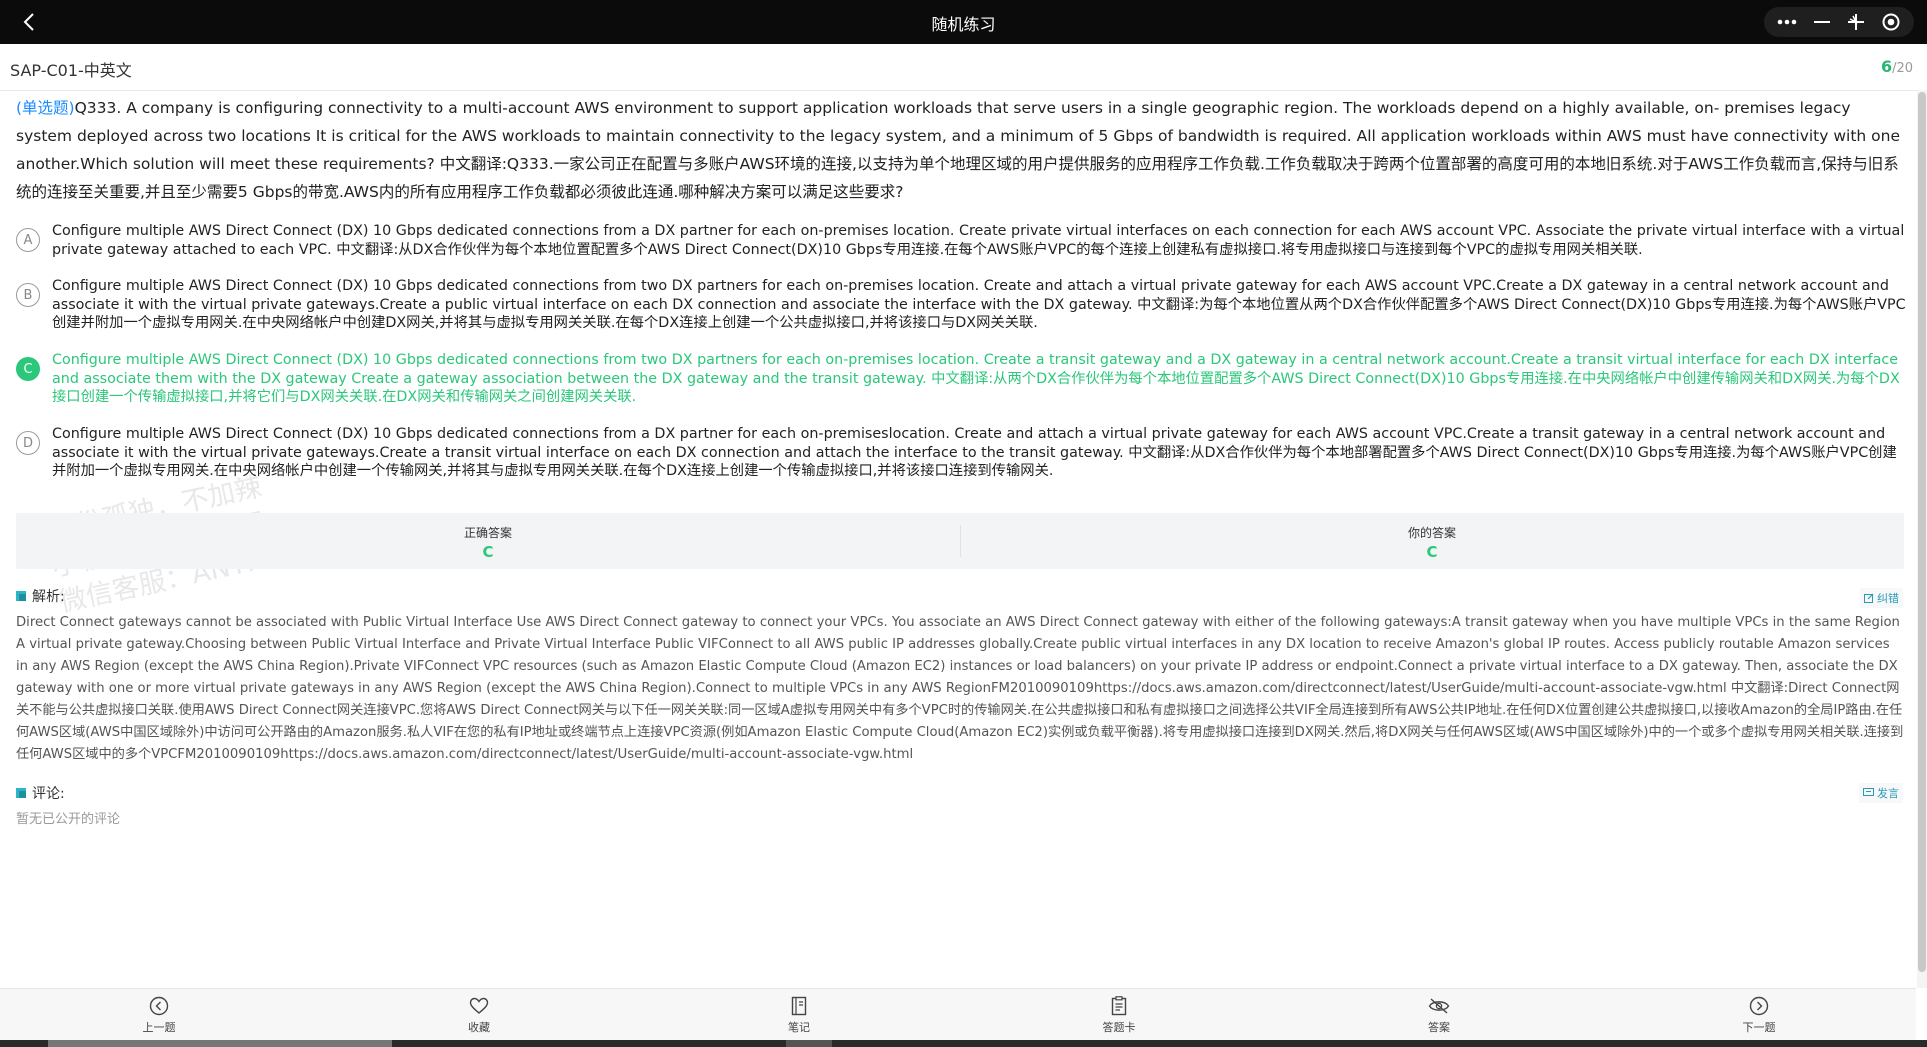  I want to click on answer-card-icon, so click(1119, 1006).